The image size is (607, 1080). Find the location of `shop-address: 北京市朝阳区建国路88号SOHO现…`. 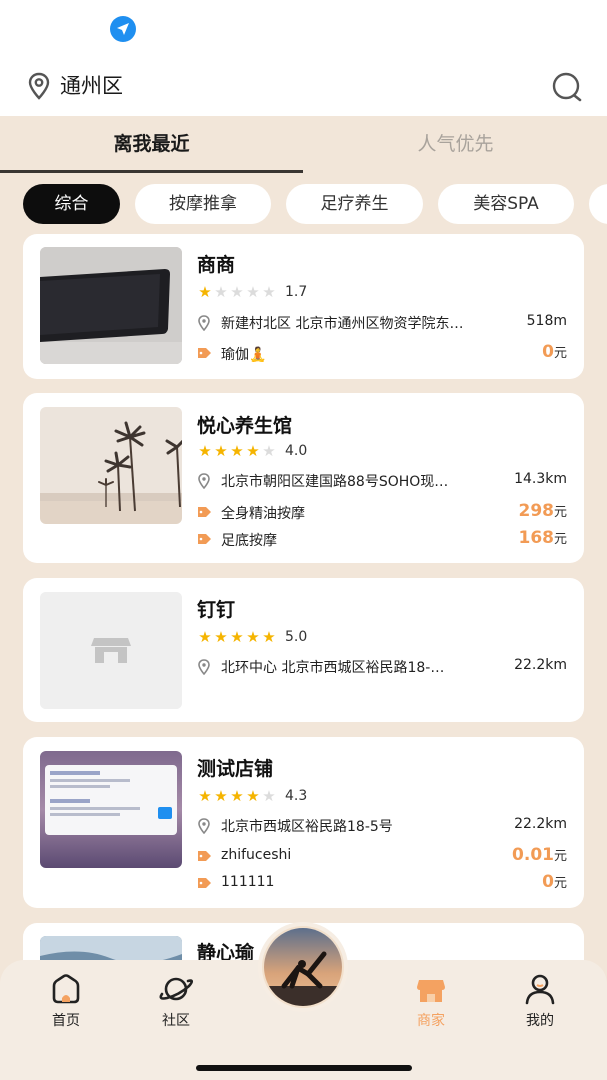

shop-address: 北京市朝阳区建国路88号SOHO现… is located at coordinates (335, 482).